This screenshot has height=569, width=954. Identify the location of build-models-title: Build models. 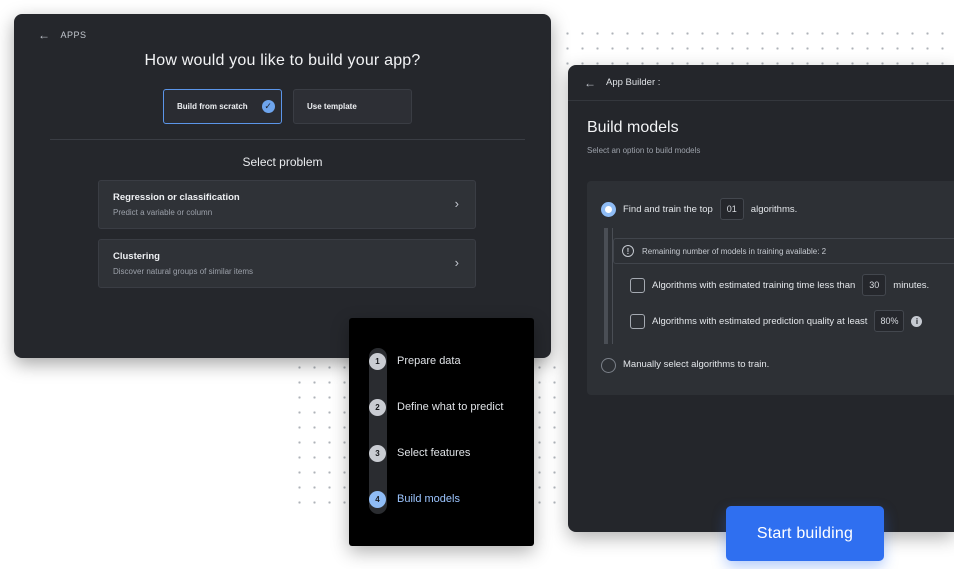
(633, 127).